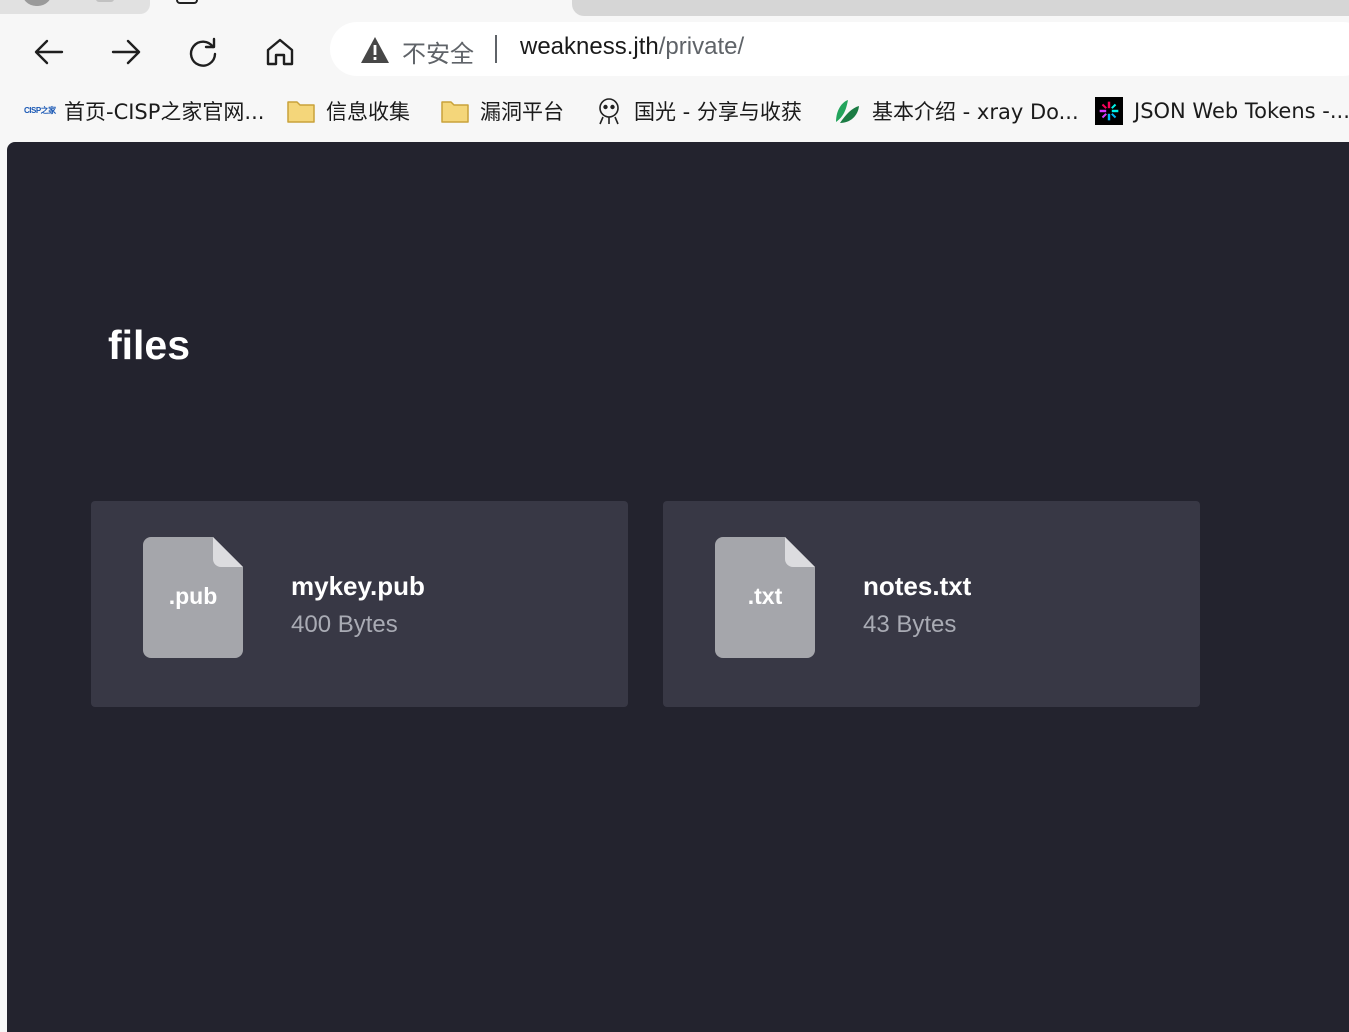 This screenshot has width=1349, height=1032. I want to click on url-host: weakness.jth, so click(589, 46).